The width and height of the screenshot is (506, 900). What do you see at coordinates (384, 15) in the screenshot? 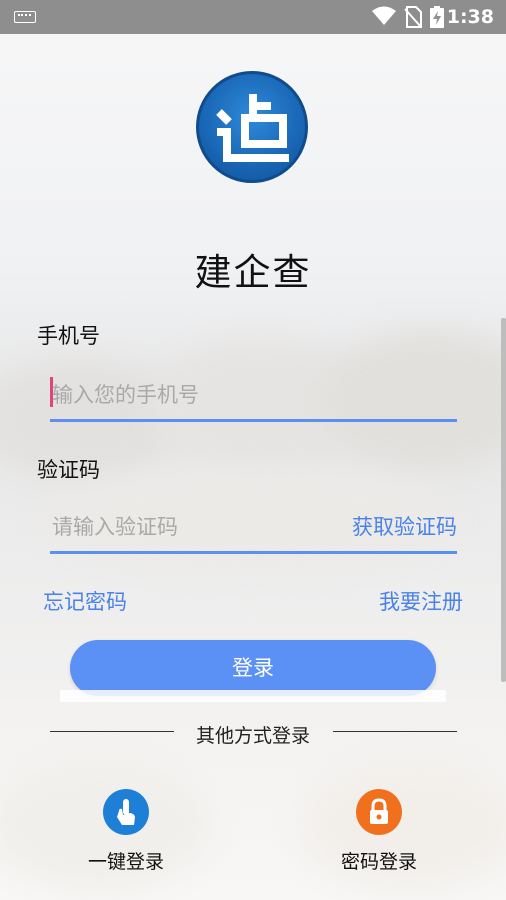
I see `wifi-icon` at bounding box center [384, 15].